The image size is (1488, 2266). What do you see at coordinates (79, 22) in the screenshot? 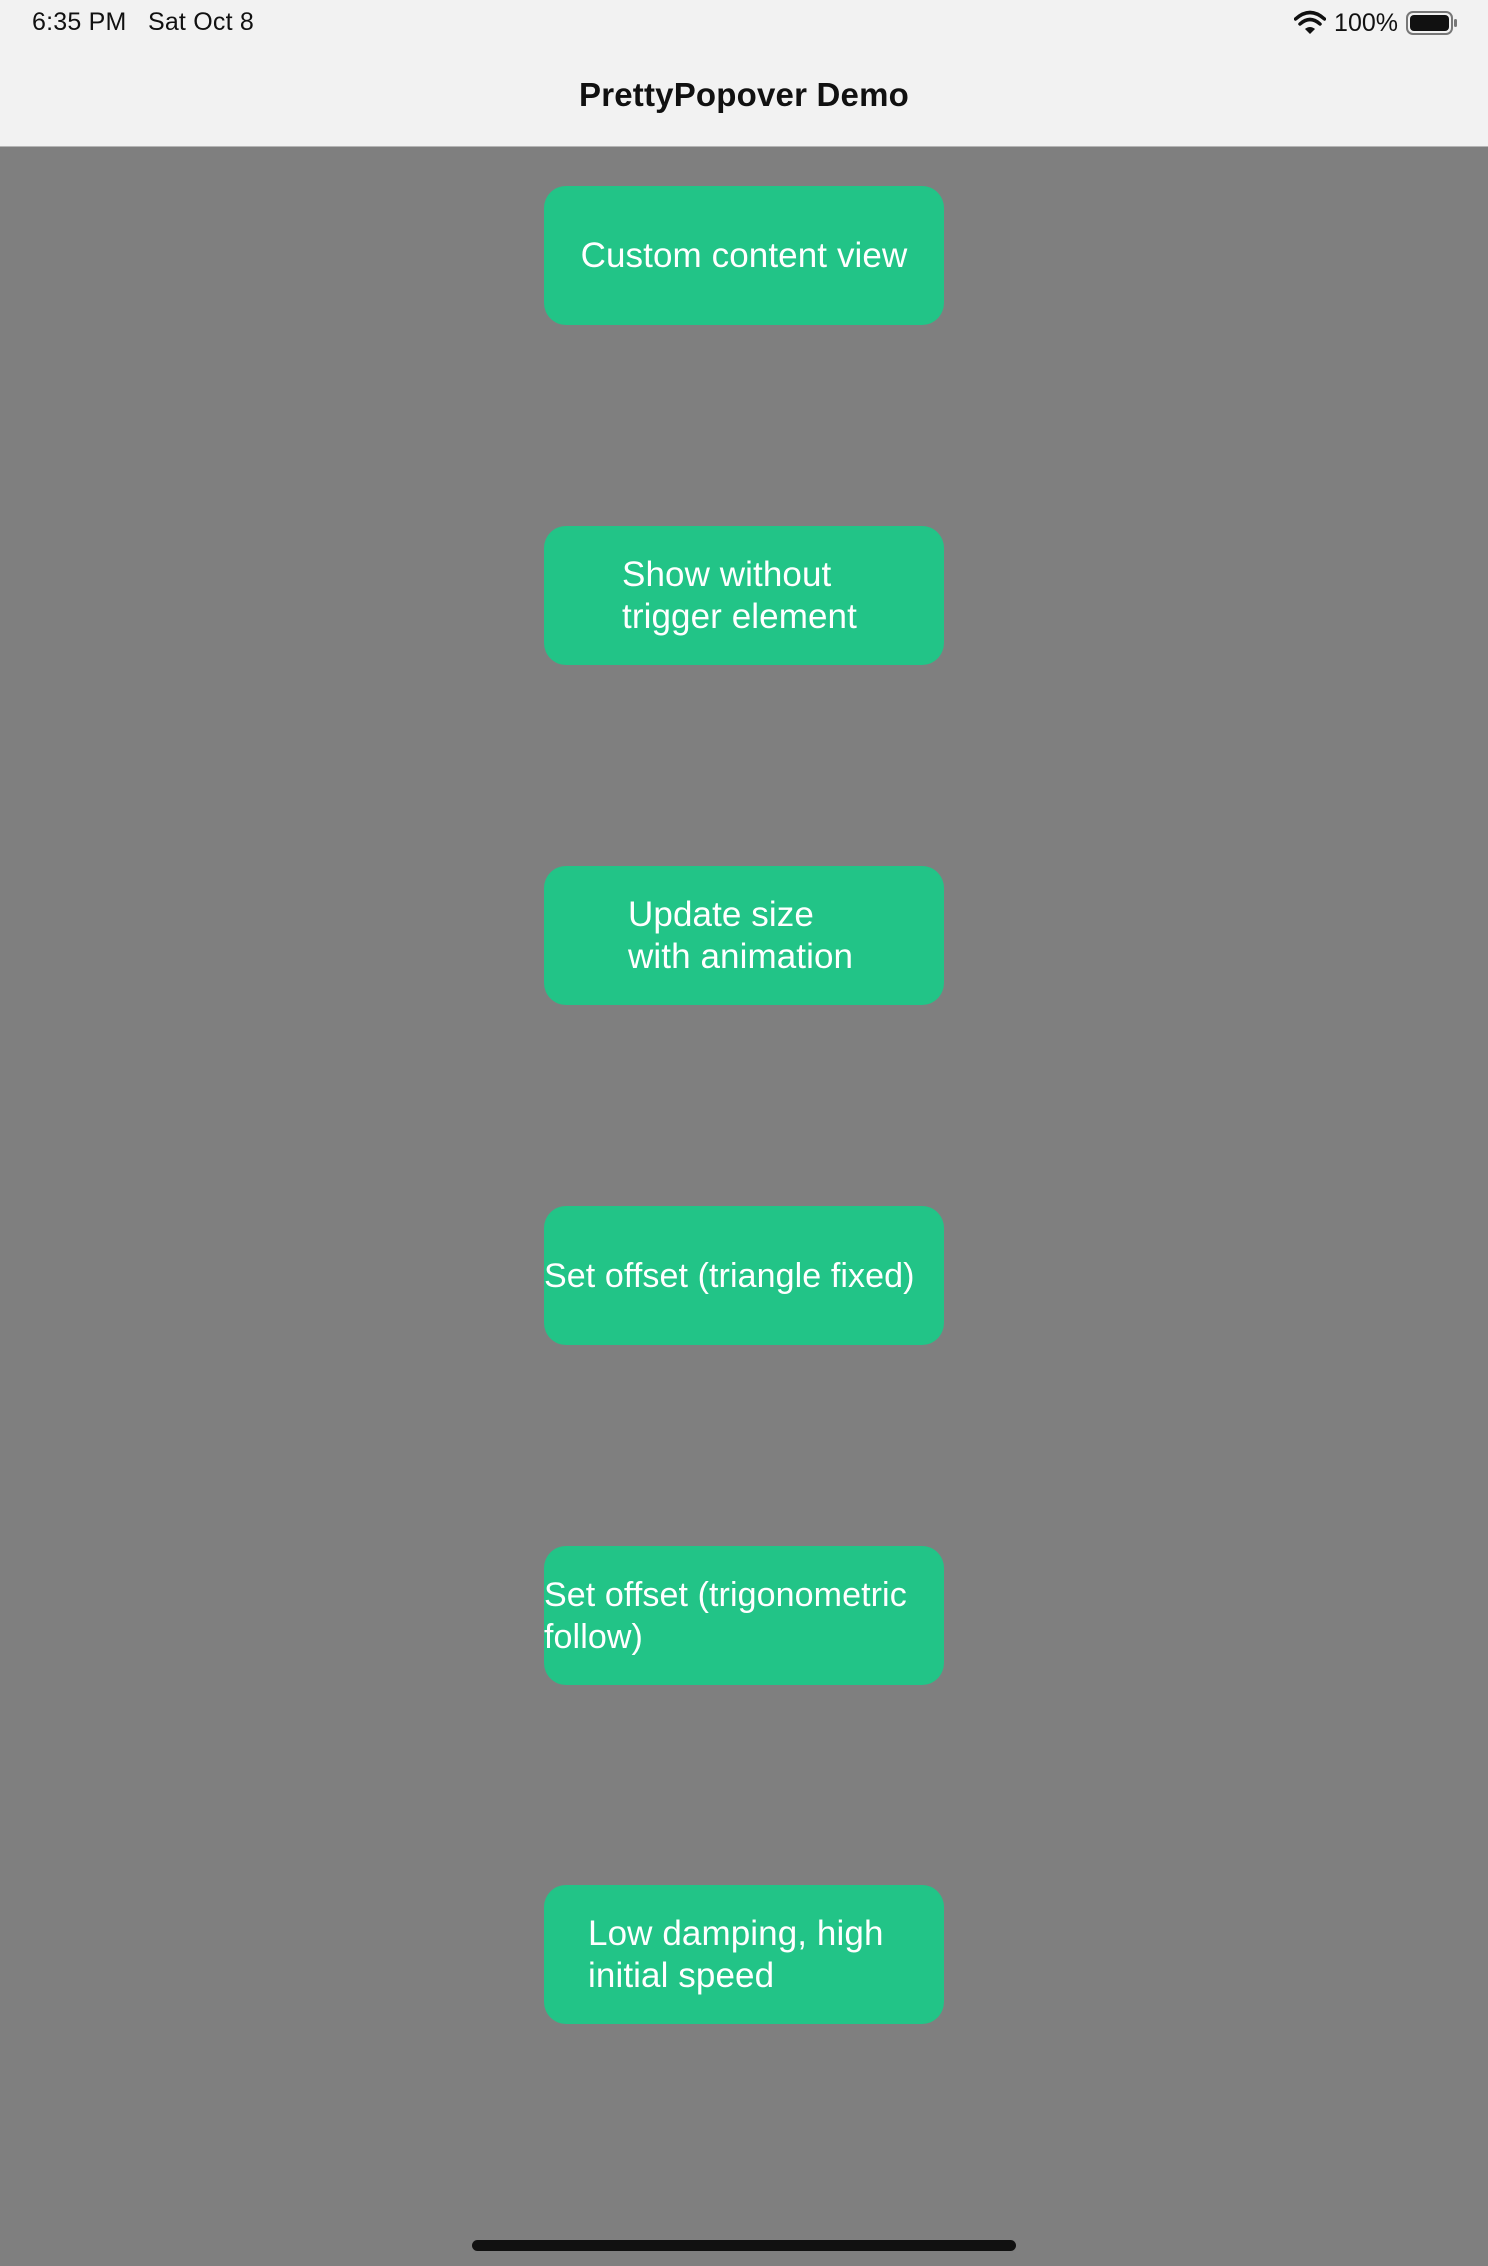
I see `status-time: 6:35 PM` at bounding box center [79, 22].